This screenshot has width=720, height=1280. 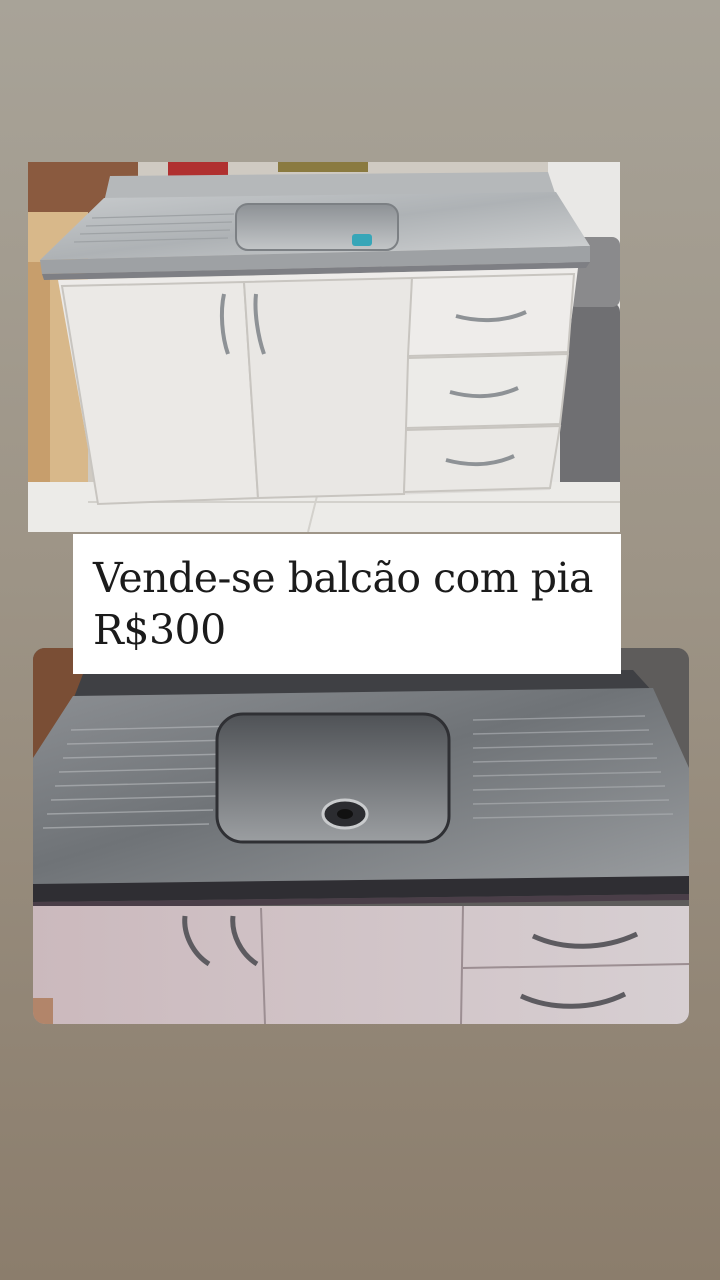 What do you see at coordinates (159, 630) in the screenshot?
I see `caption-price: R$300` at bounding box center [159, 630].